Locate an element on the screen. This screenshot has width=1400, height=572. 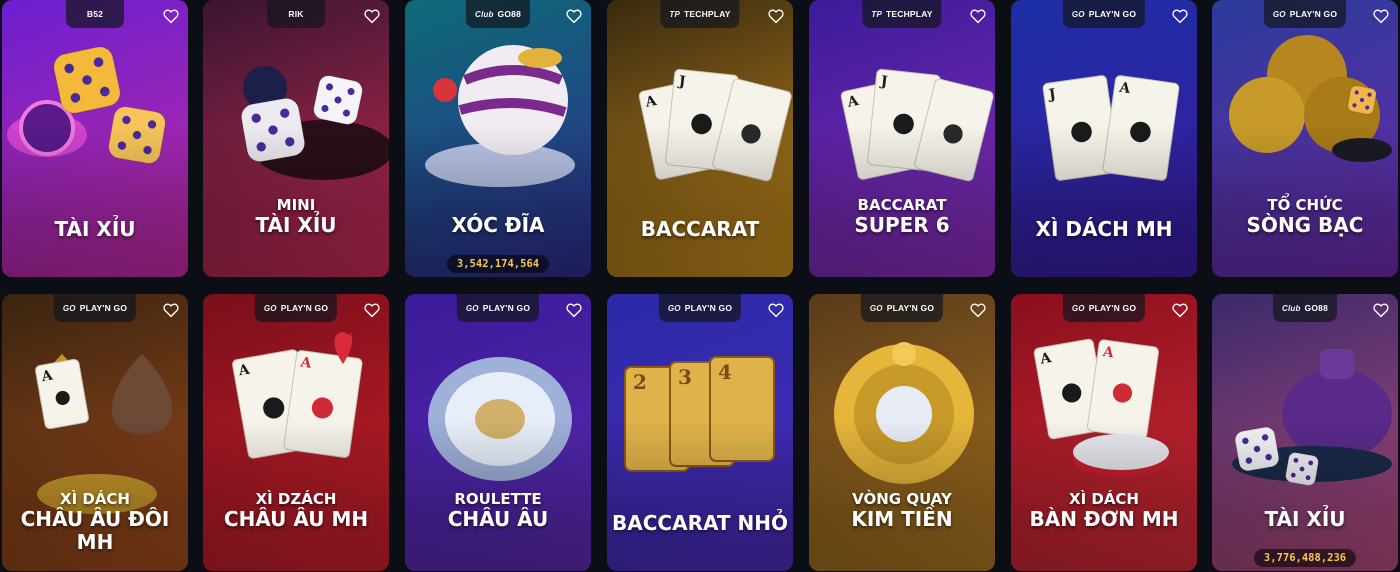
provider-badge: TP TECHPLAY is located at coordinates (902, 14).